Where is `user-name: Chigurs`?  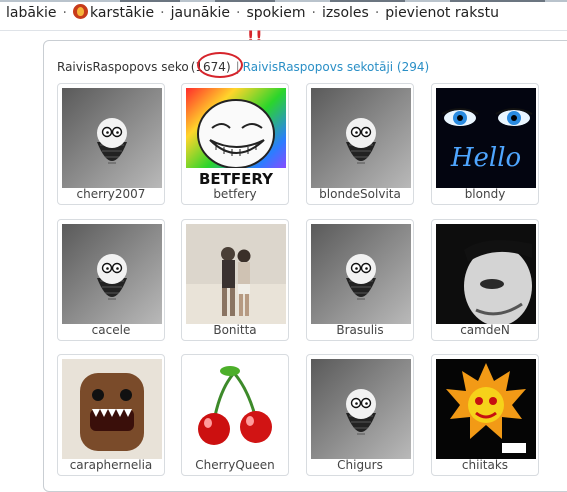
user-name: Chigurs is located at coordinates (360, 465).